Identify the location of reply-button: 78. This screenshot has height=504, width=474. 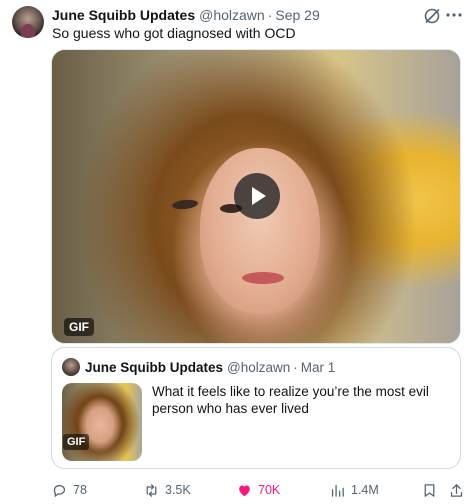
(69, 490).